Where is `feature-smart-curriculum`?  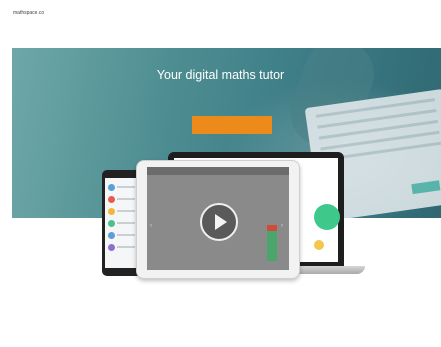
feature-smart-curriculum is located at coordinates (332, 306).